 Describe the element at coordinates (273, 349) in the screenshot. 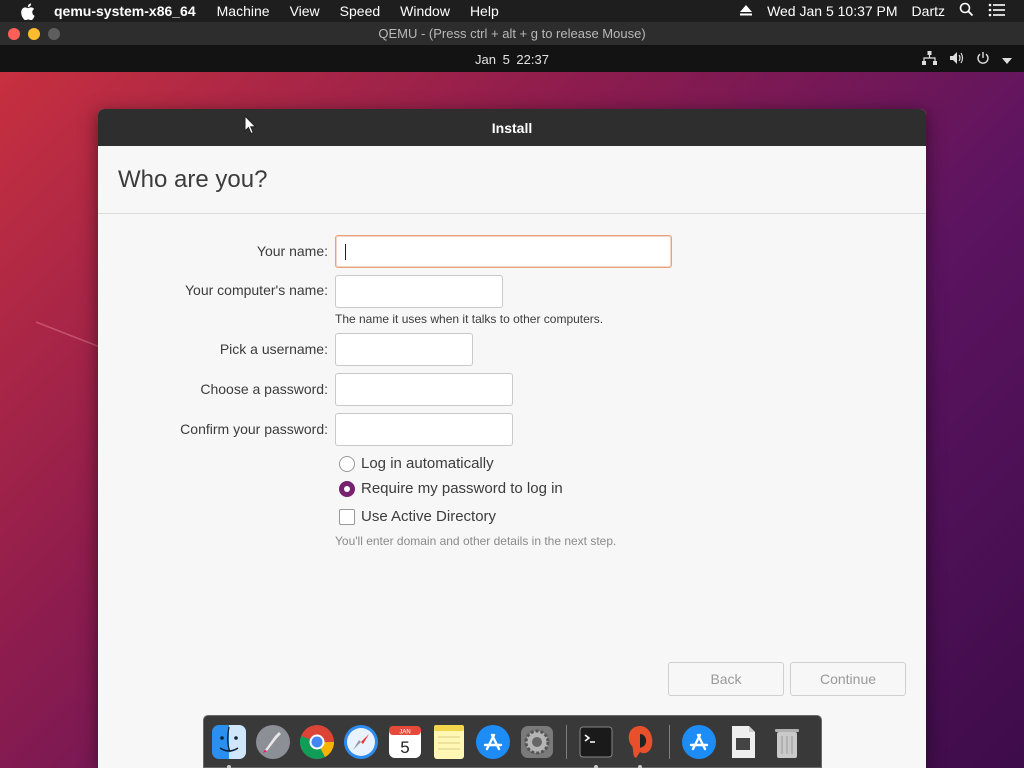

I see `username-label: Pick a username:` at that location.